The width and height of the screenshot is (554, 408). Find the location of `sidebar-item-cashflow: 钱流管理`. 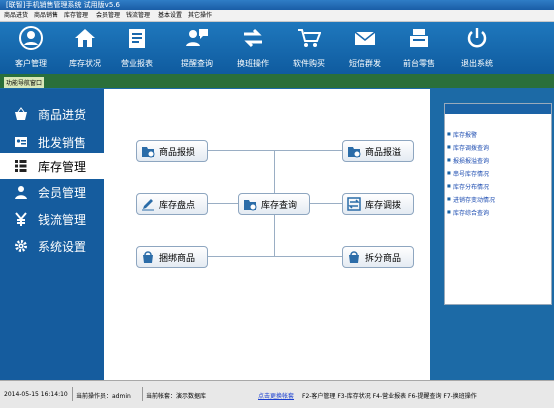

sidebar-item-cashflow: 钱流管理 is located at coordinates (52, 219).